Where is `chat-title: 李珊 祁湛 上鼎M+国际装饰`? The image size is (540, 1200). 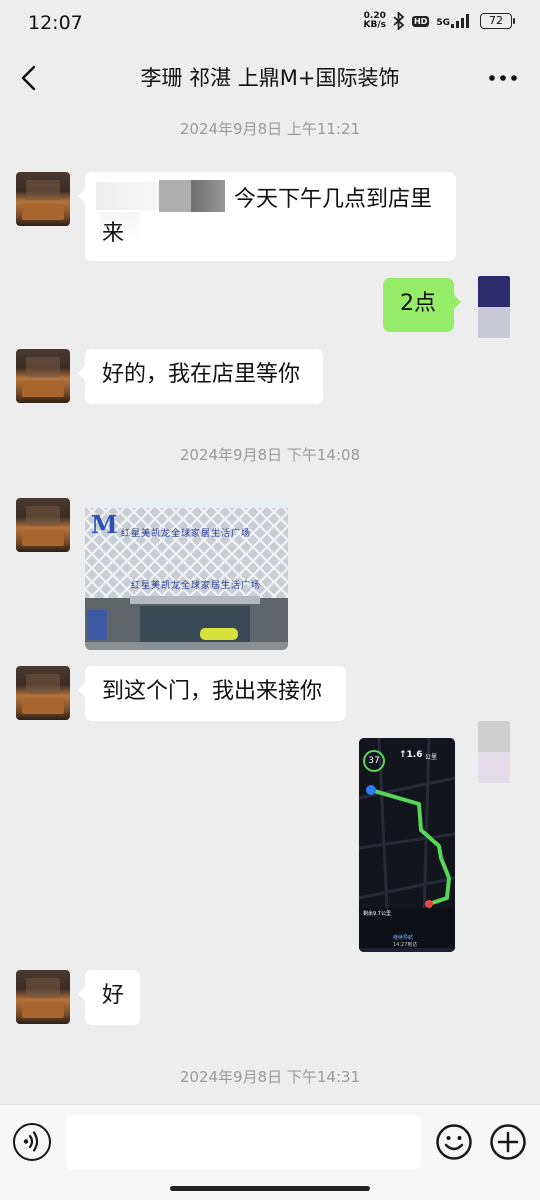 chat-title: 李珊 祁湛 上鼎M+国际装饰 is located at coordinates (270, 77).